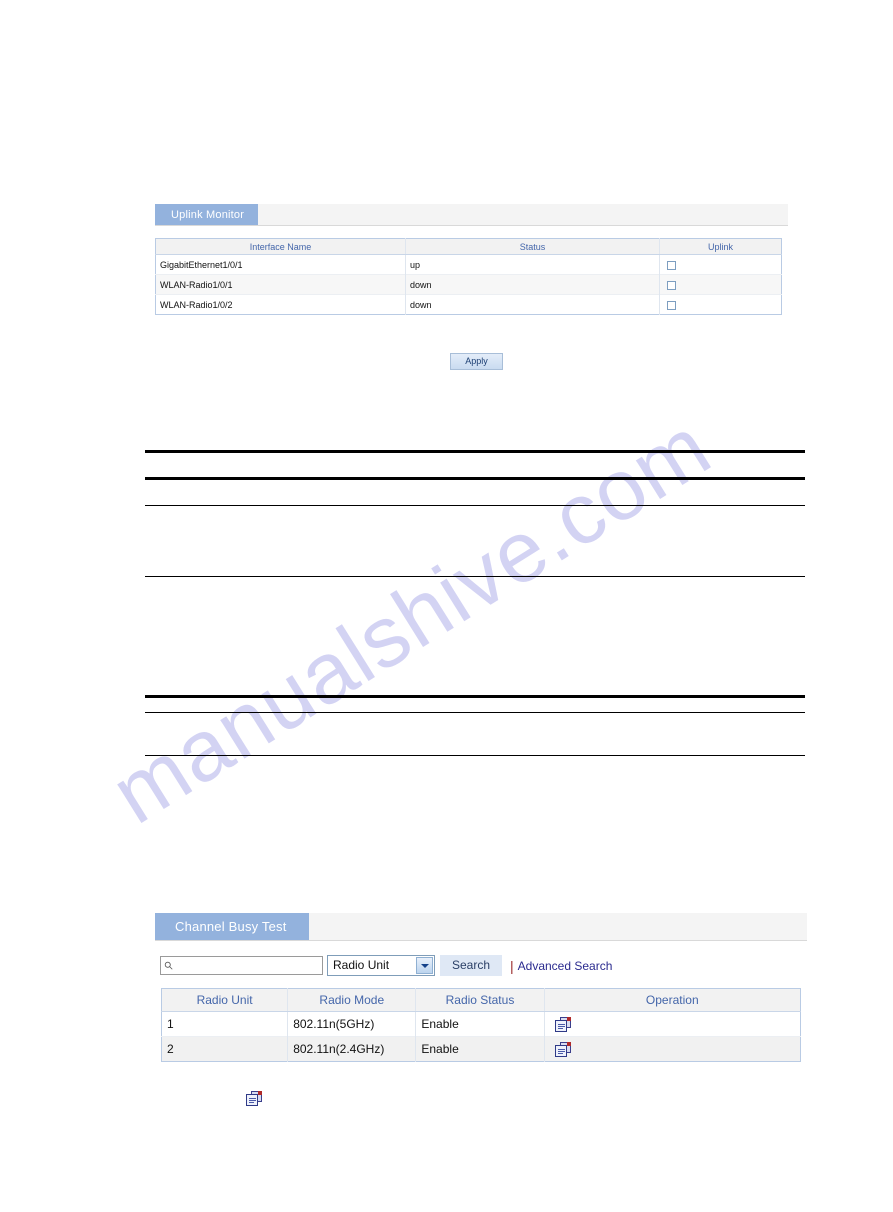  I want to click on column-header-operation: Operation, so click(672, 1000).